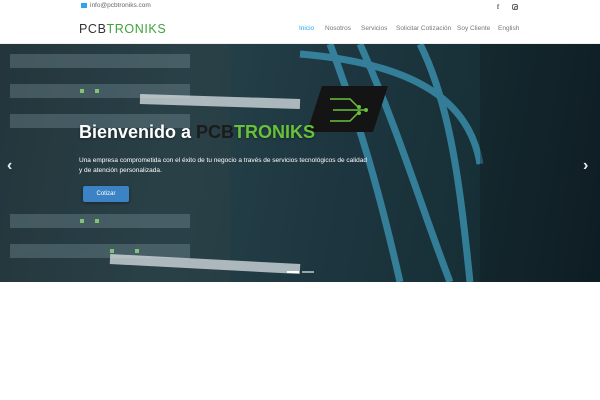 The width and height of the screenshot is (600, 400). What do you see at coordinates (136, 29) in the screenshot?
I see `logo-troniks: TRONIKS` at bounding box center [136, 29].